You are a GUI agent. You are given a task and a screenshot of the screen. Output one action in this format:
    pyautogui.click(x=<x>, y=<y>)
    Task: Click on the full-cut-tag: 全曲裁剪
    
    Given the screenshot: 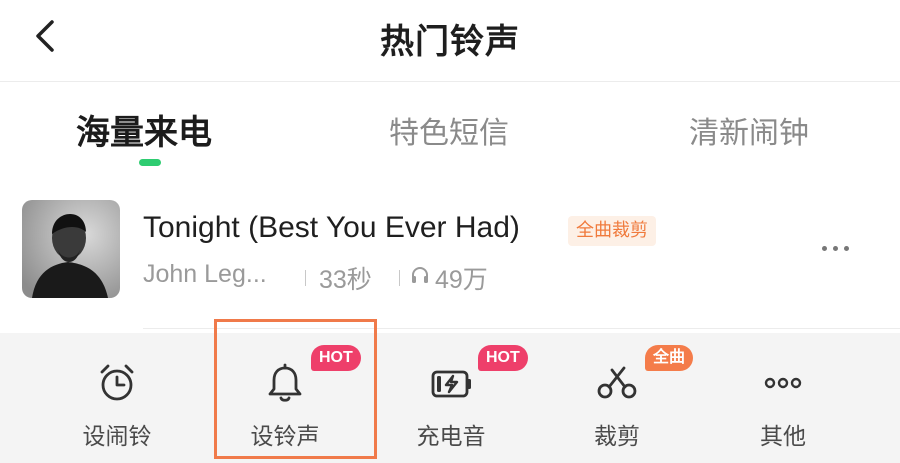 What is the action you would take?
    pyautogui.click(x=612, y=231)
    